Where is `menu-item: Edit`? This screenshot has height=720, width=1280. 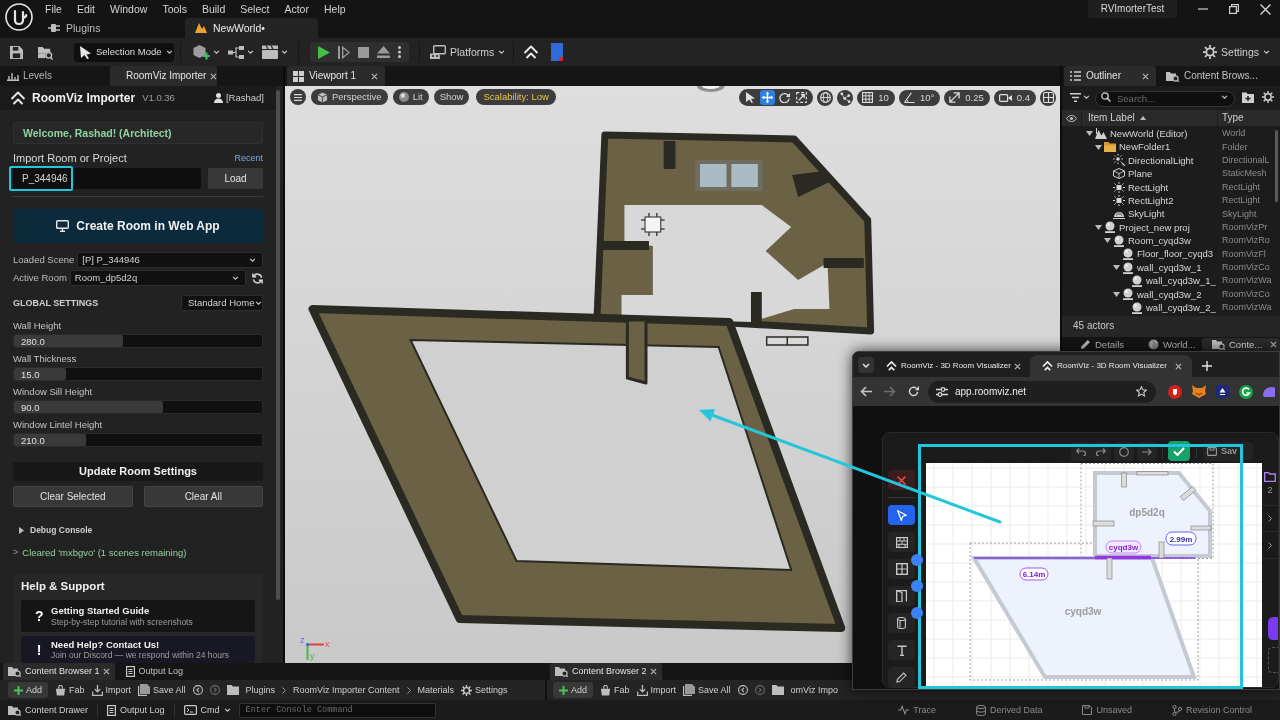 menu-item: Edit is located at coordinates (85, 9).